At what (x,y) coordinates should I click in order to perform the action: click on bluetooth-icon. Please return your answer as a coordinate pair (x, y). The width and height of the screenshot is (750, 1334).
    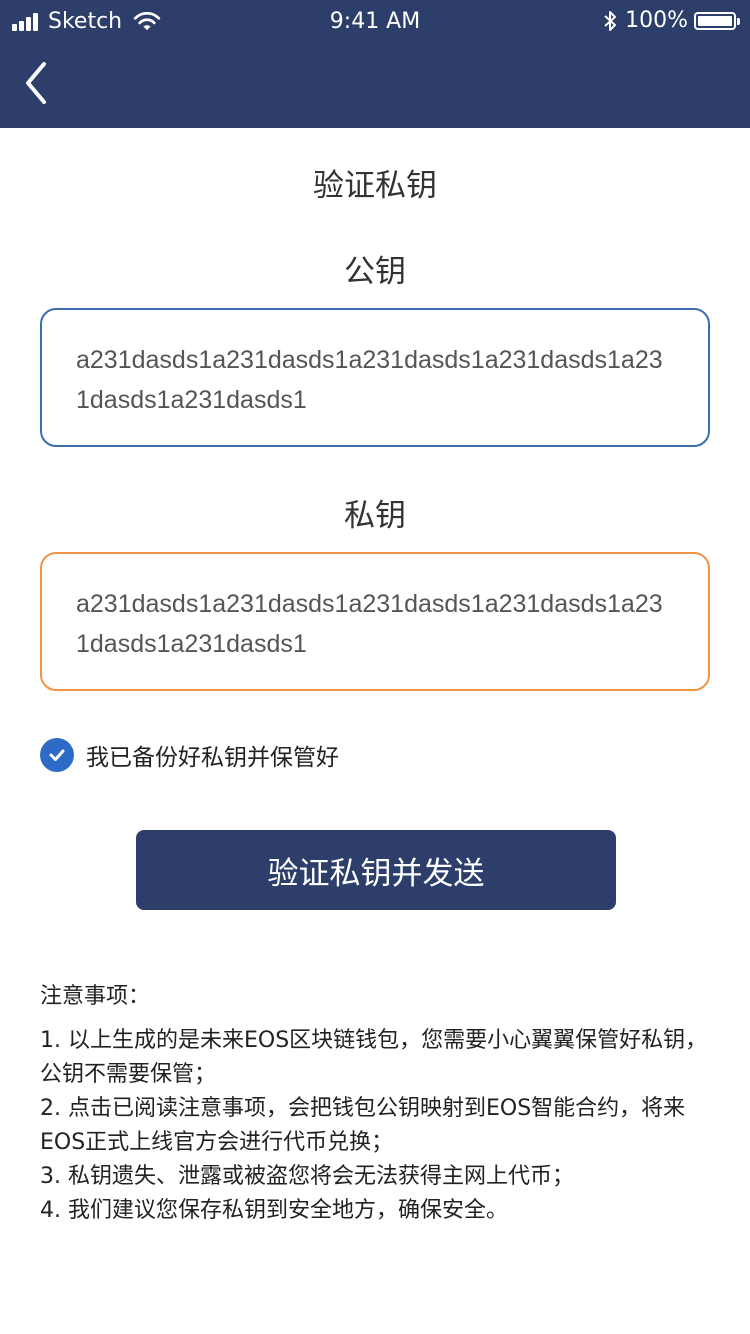
    Looking at the image, I should click on (610, 20).